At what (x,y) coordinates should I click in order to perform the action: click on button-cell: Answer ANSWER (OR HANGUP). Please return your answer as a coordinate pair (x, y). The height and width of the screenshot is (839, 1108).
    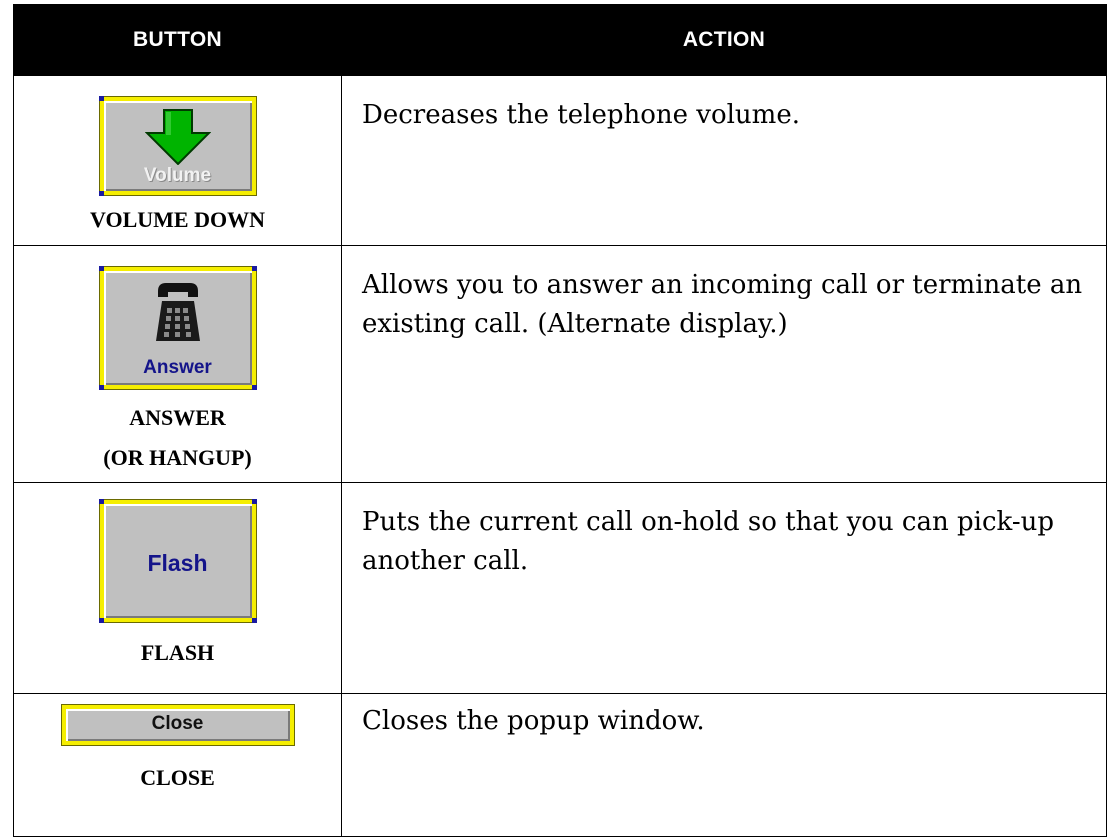
    Looking at the image, I should click on (177, 364).